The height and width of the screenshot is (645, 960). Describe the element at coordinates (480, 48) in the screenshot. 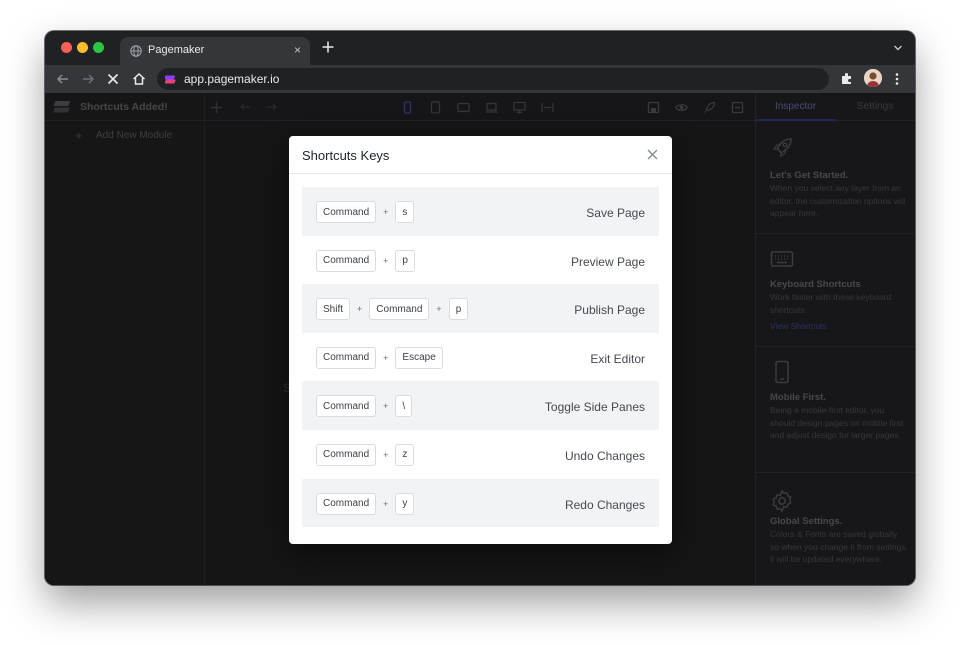

I see `tab-strip: Pagemaker ×` at that location.